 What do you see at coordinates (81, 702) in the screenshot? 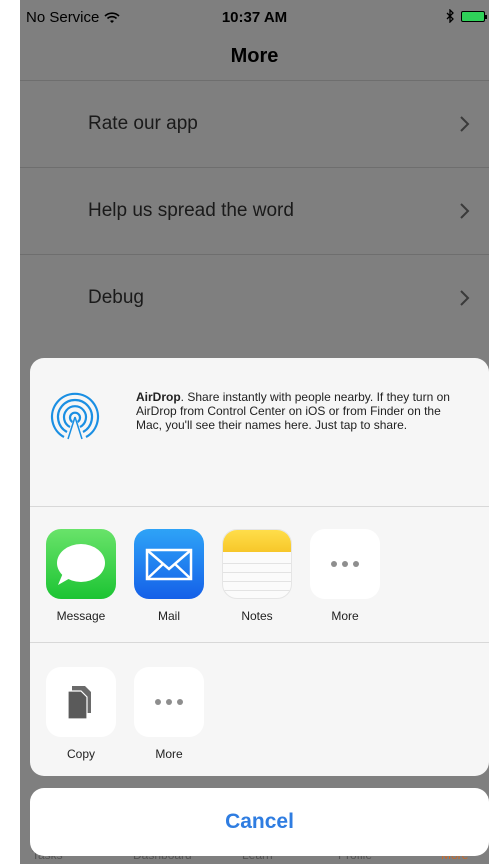
I see `copy-icon` at bounding box center [81, 702].